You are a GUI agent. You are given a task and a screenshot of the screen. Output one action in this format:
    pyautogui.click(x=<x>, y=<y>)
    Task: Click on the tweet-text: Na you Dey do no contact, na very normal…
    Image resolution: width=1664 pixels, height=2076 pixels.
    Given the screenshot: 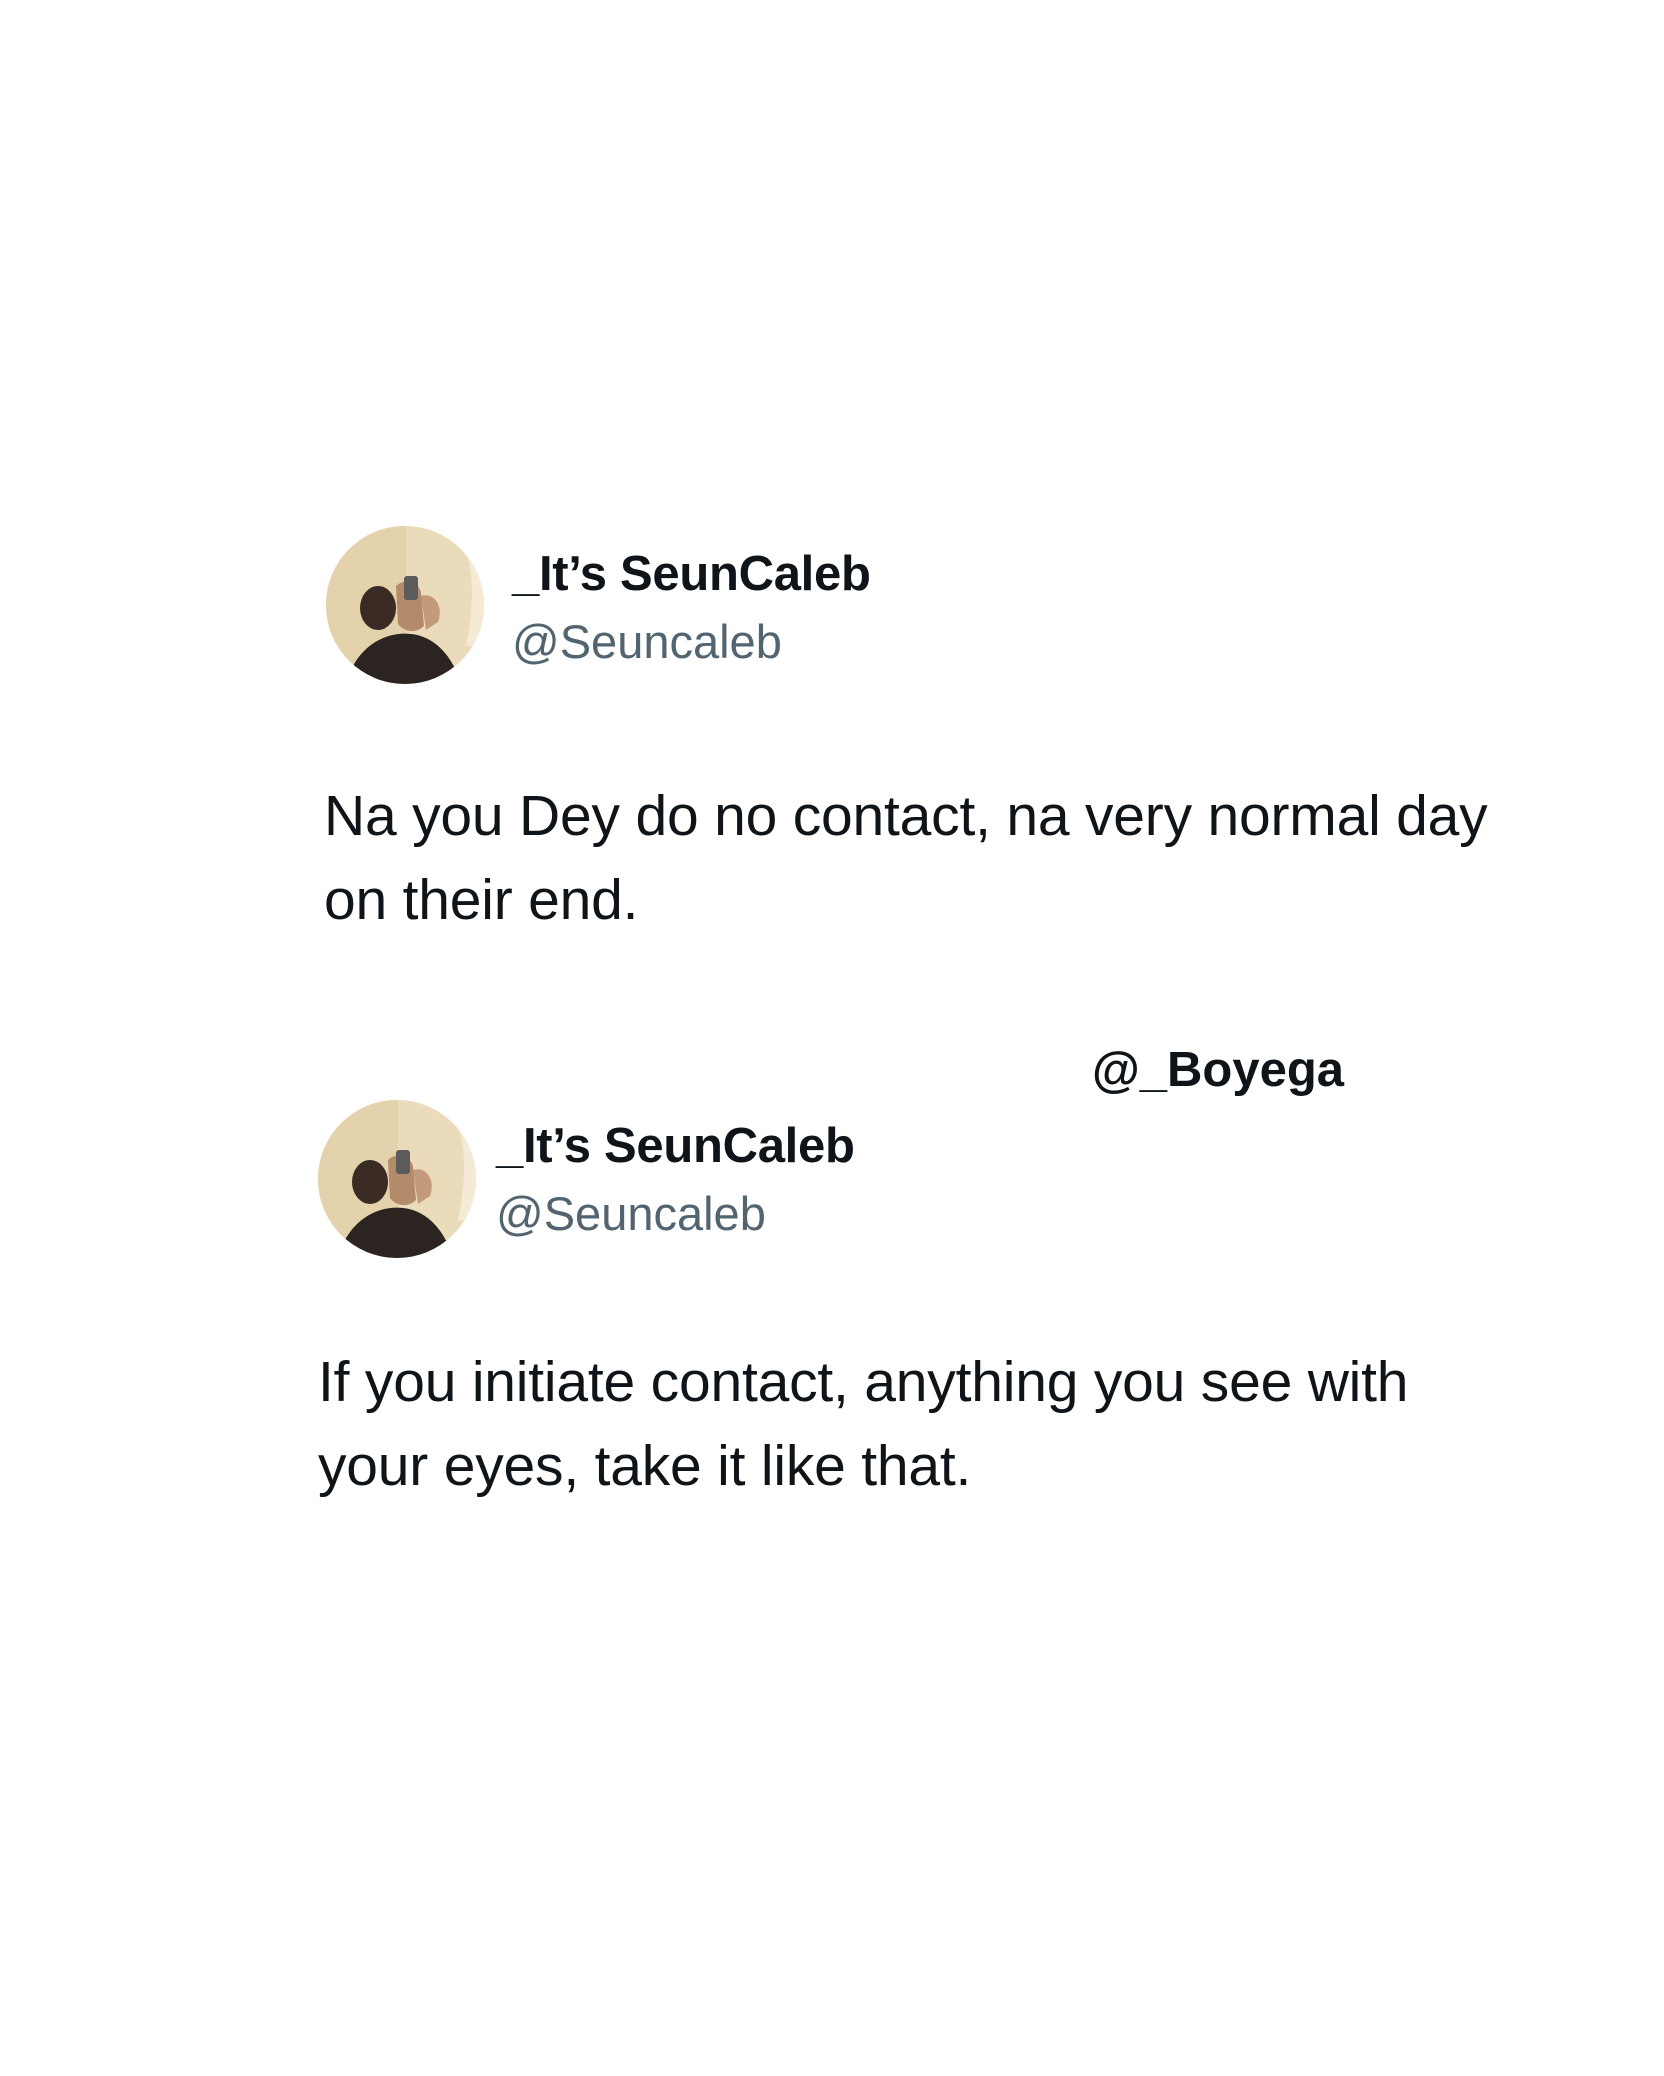 What is the action you would take?
    pyautogui.click(x=906, y=858)
    